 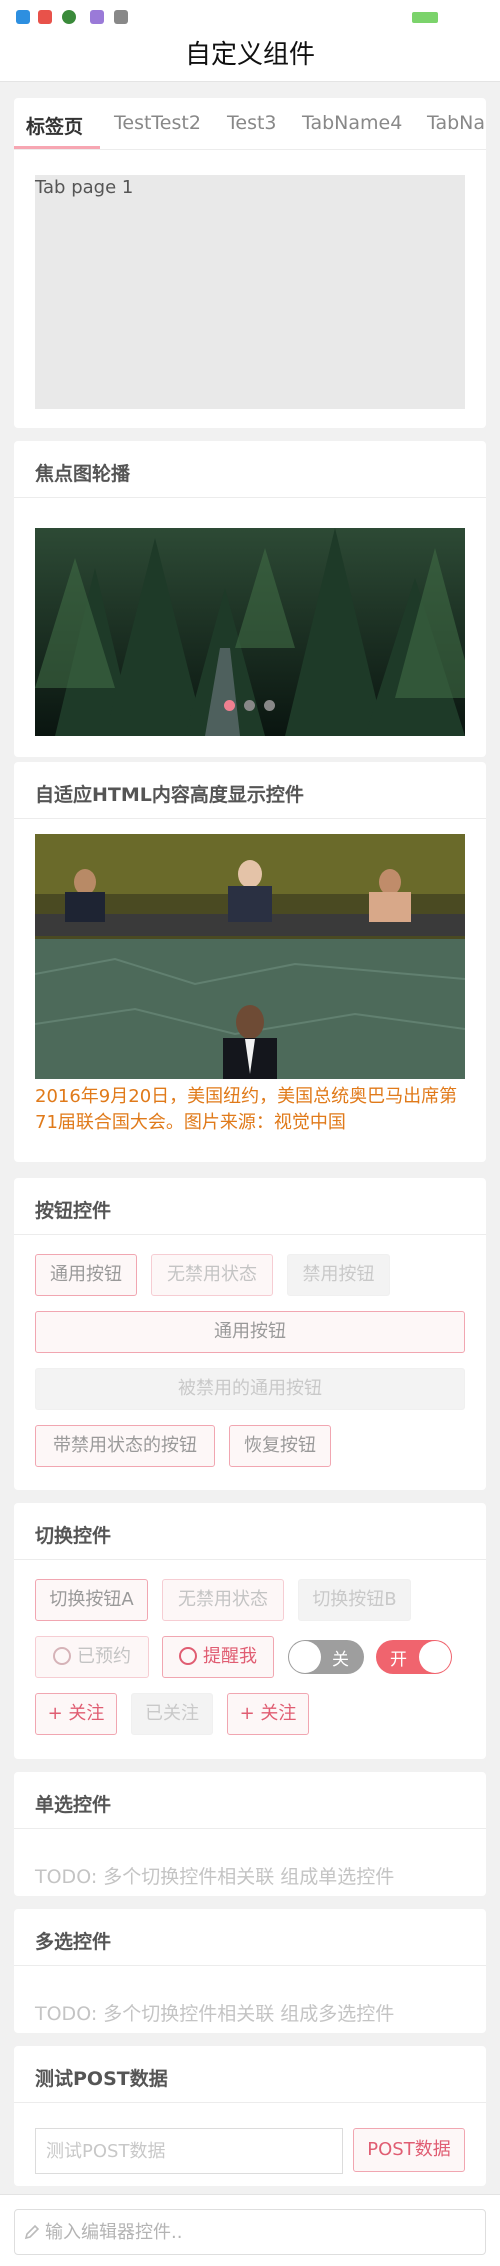 What do you see at coordinates (456, 123) in the screenshot?
I see `tab-5: TabName5` at bounding box center [456, 123].